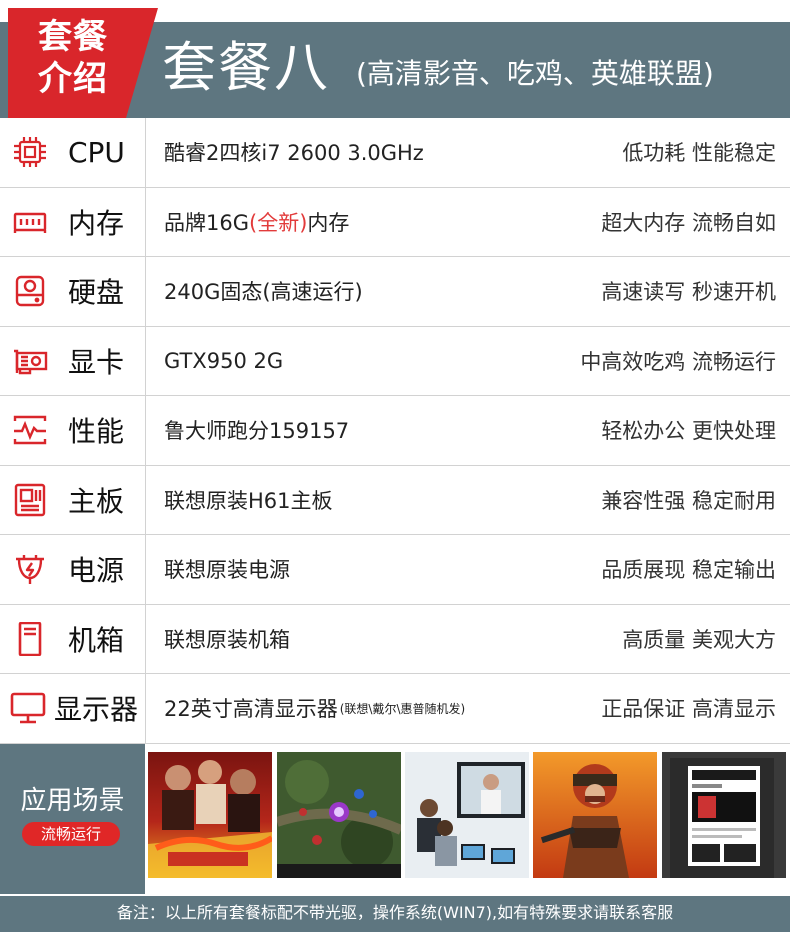 This screenshot has height=932, width=790. What do you see at coordinates (294, 153) in the screenshot?
I see `spec-value: 酷睿2四核i7 2600 3.0GHz` at bounding box center [294, 153].